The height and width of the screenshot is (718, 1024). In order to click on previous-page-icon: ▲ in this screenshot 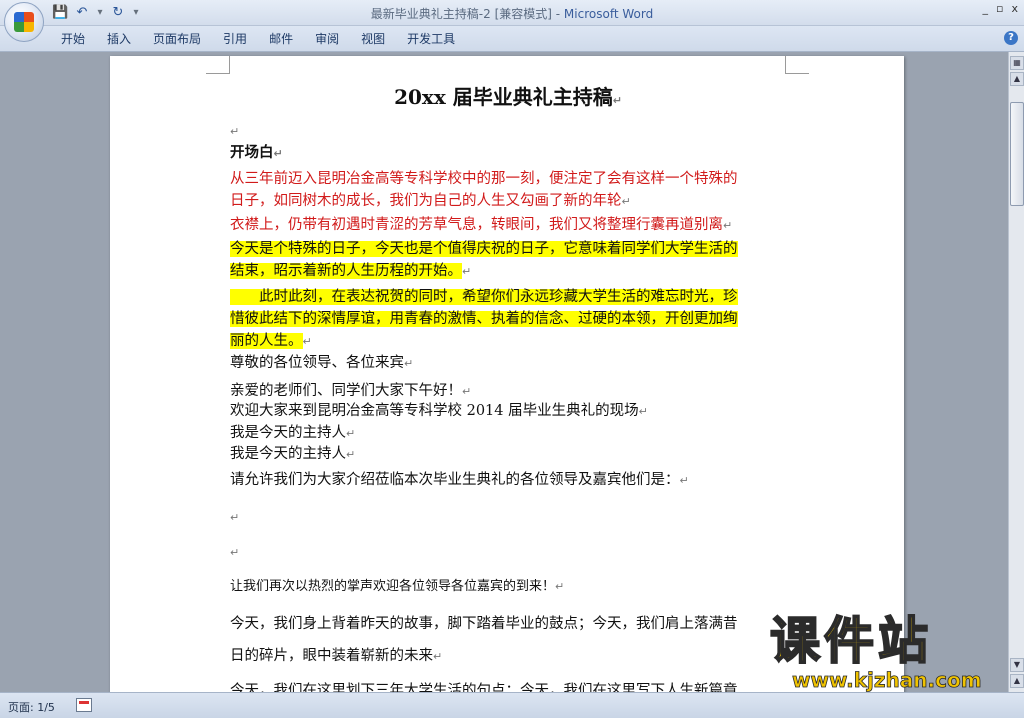, I will do `click(1017, 681)`.